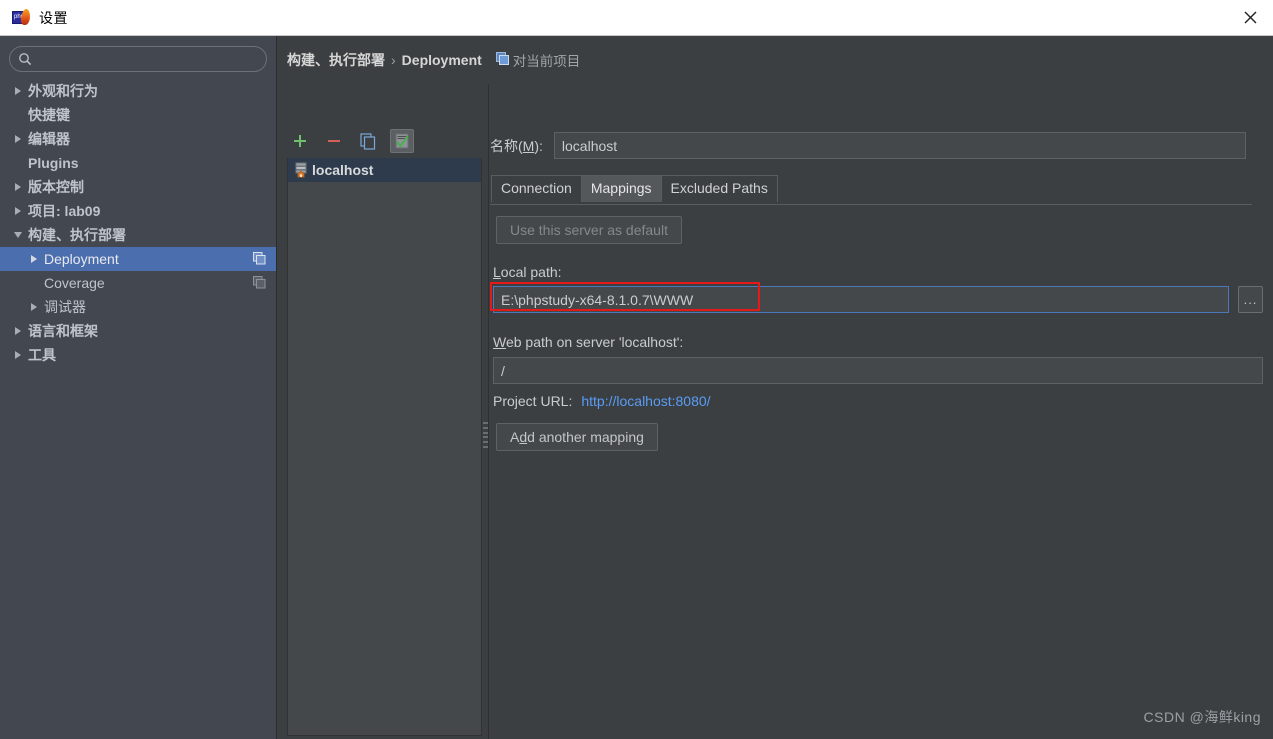 The height and width of the screenshot is (739, 1273). Describe the element at coordinates (334, 141) in the screenshot. I see `remove-server-button` at that location.